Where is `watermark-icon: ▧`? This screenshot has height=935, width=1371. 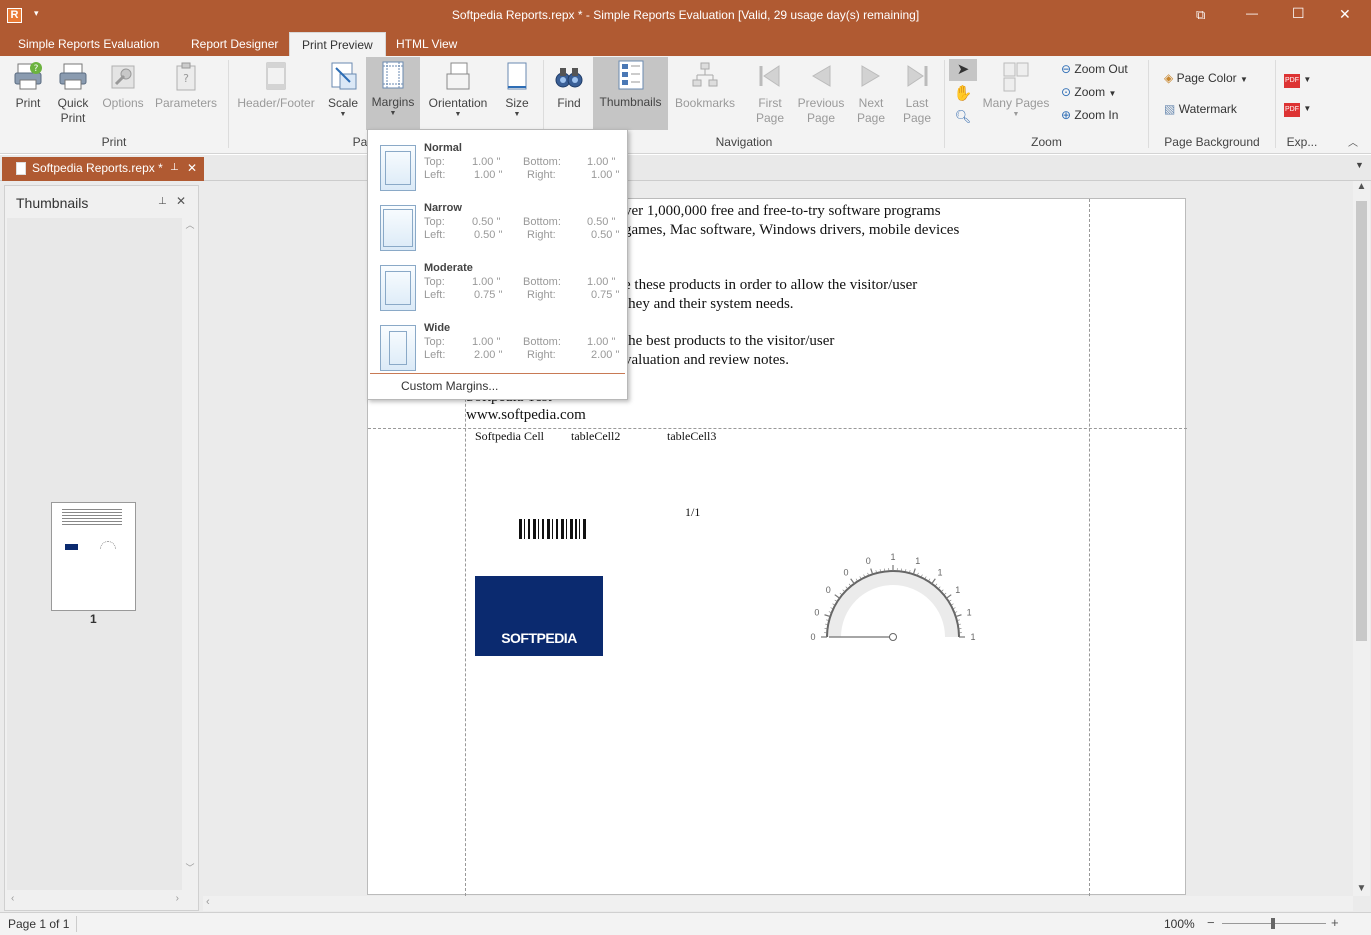
watermark-icon: ▧ is located at coordinates (1170, 109).